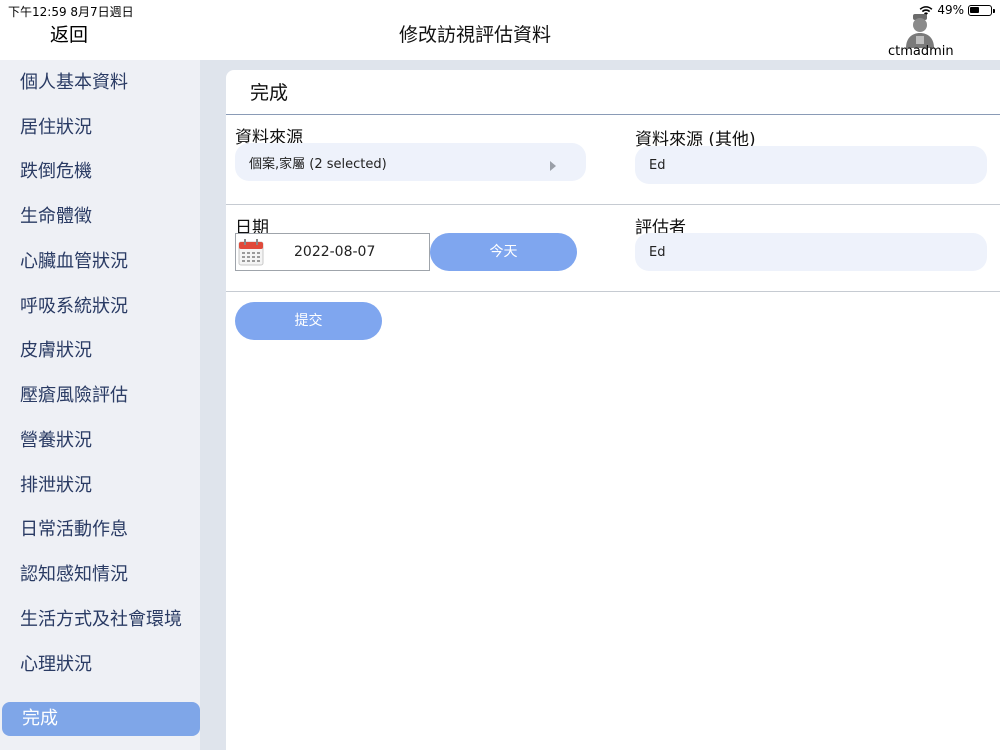 Image resolution: width=1000 pixels, height=750 pixels. I want to click on battery-icon, so click(981, 10).